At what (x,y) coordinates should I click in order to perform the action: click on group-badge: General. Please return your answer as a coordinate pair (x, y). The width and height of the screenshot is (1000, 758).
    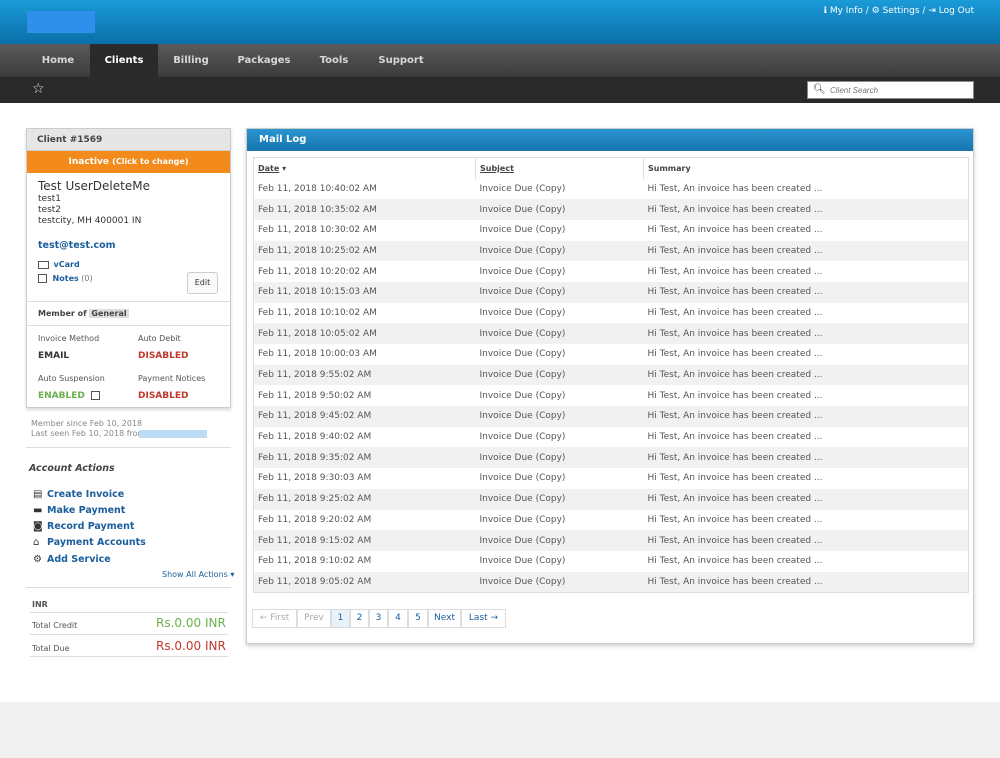
    Looking at the image, I should click on (109, 313).